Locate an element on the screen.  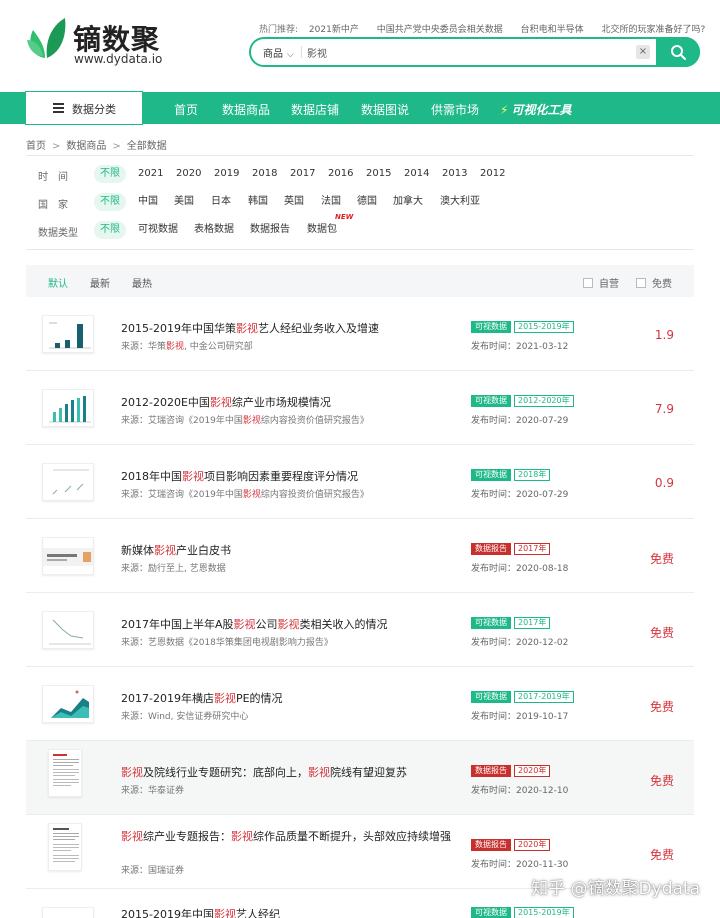
filter-country-option: 美国 is located at coordinates (184, 202).